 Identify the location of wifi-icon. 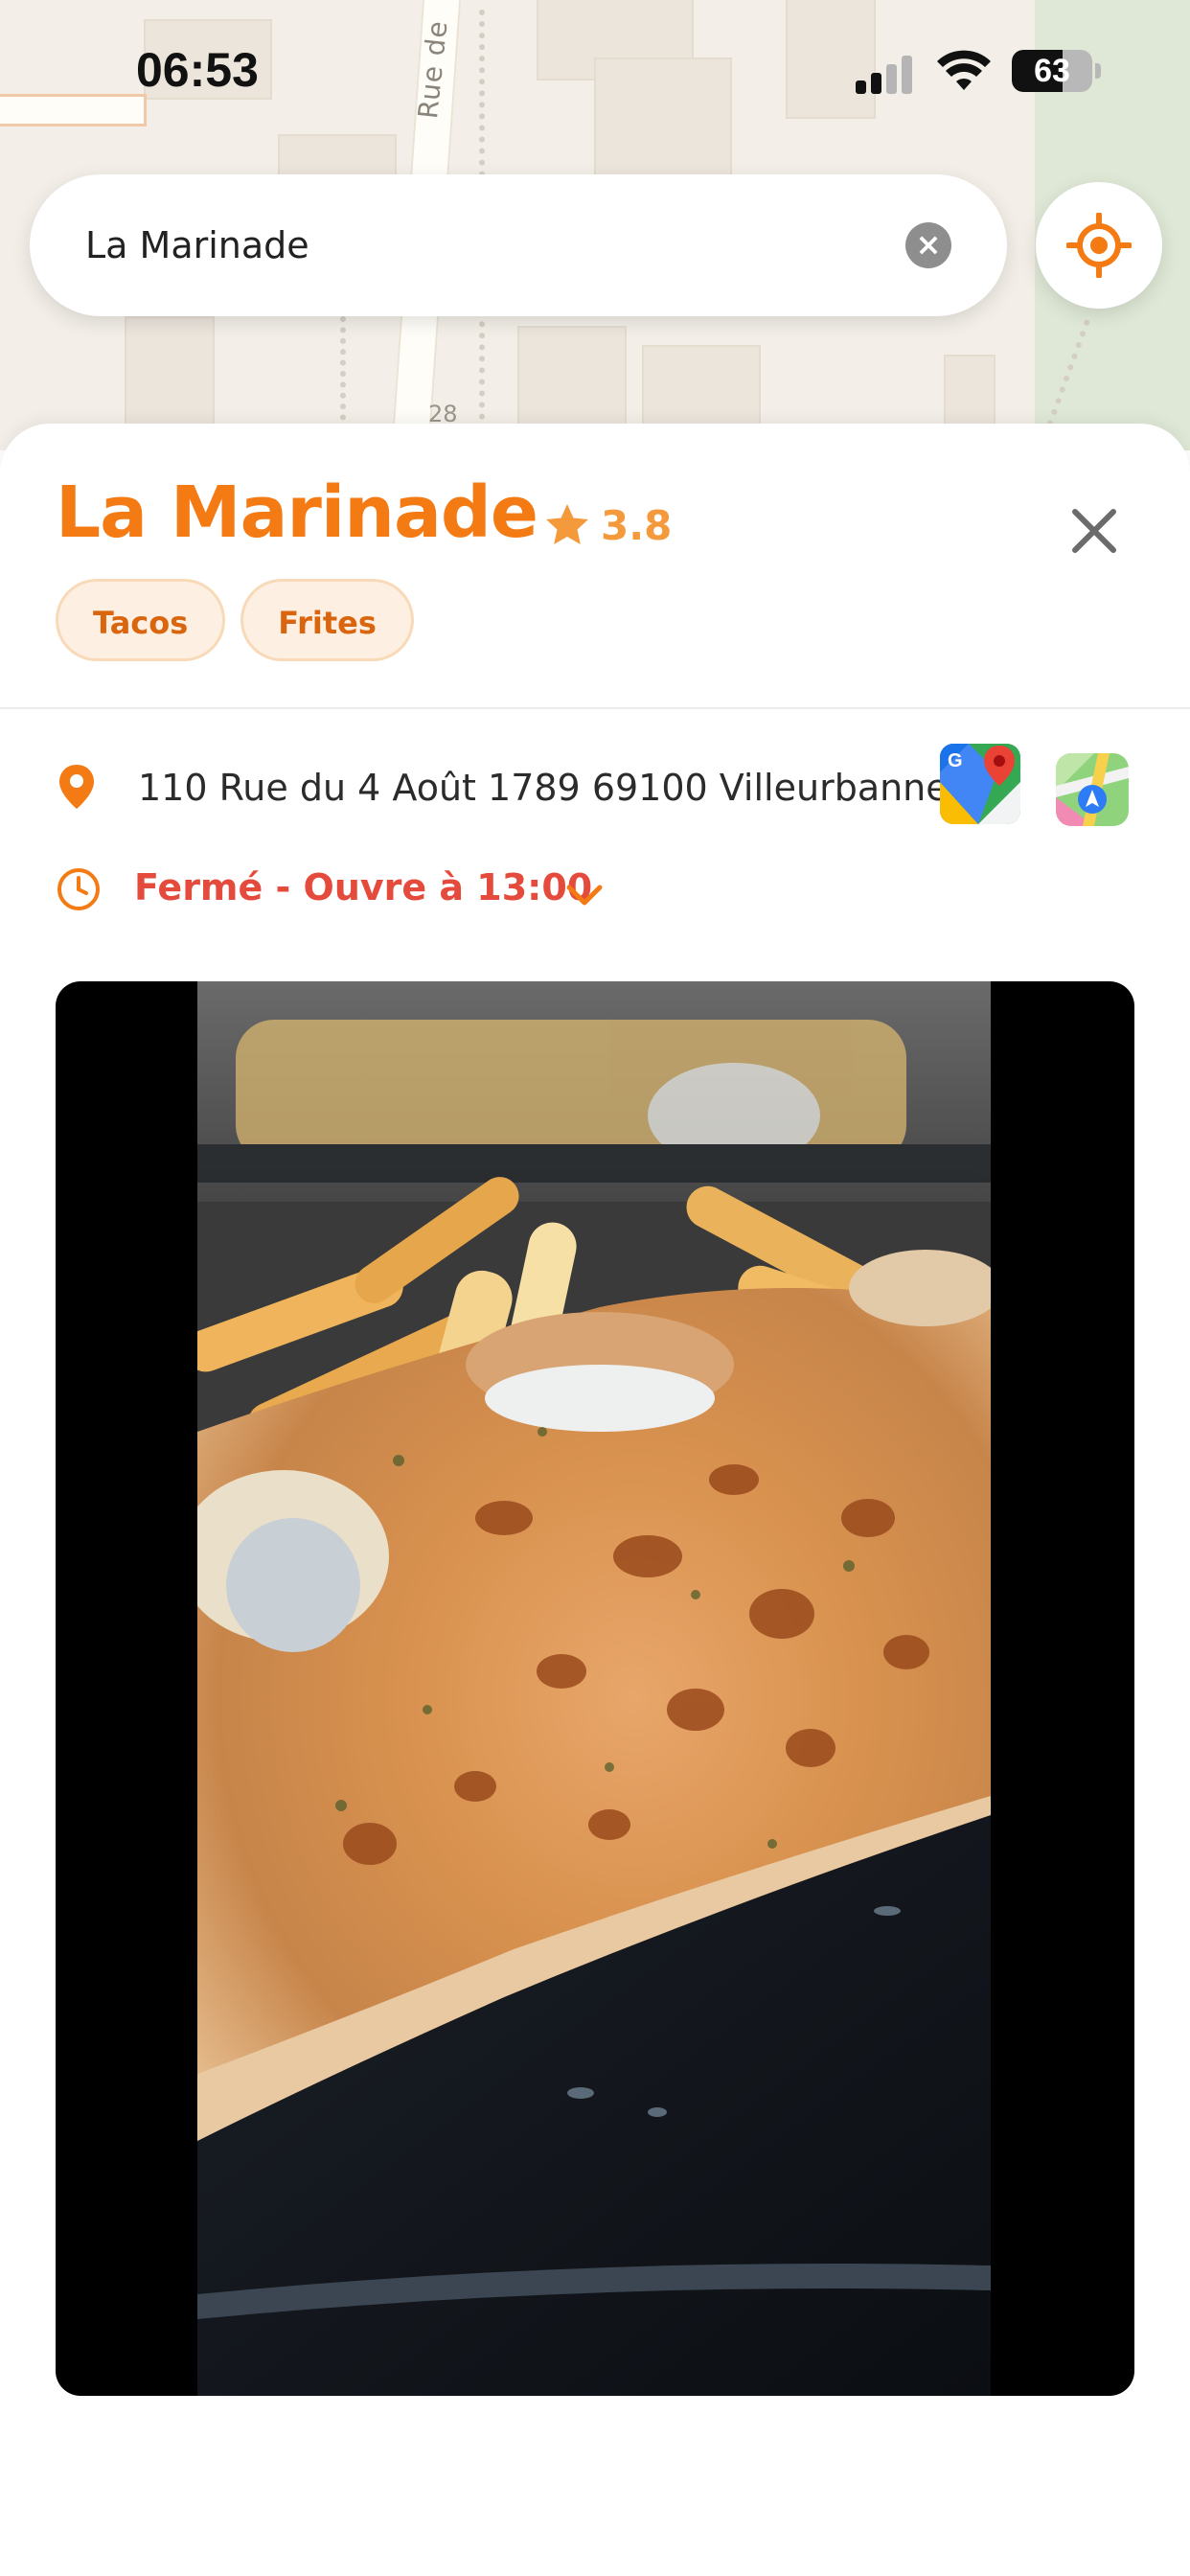
(964, 70).